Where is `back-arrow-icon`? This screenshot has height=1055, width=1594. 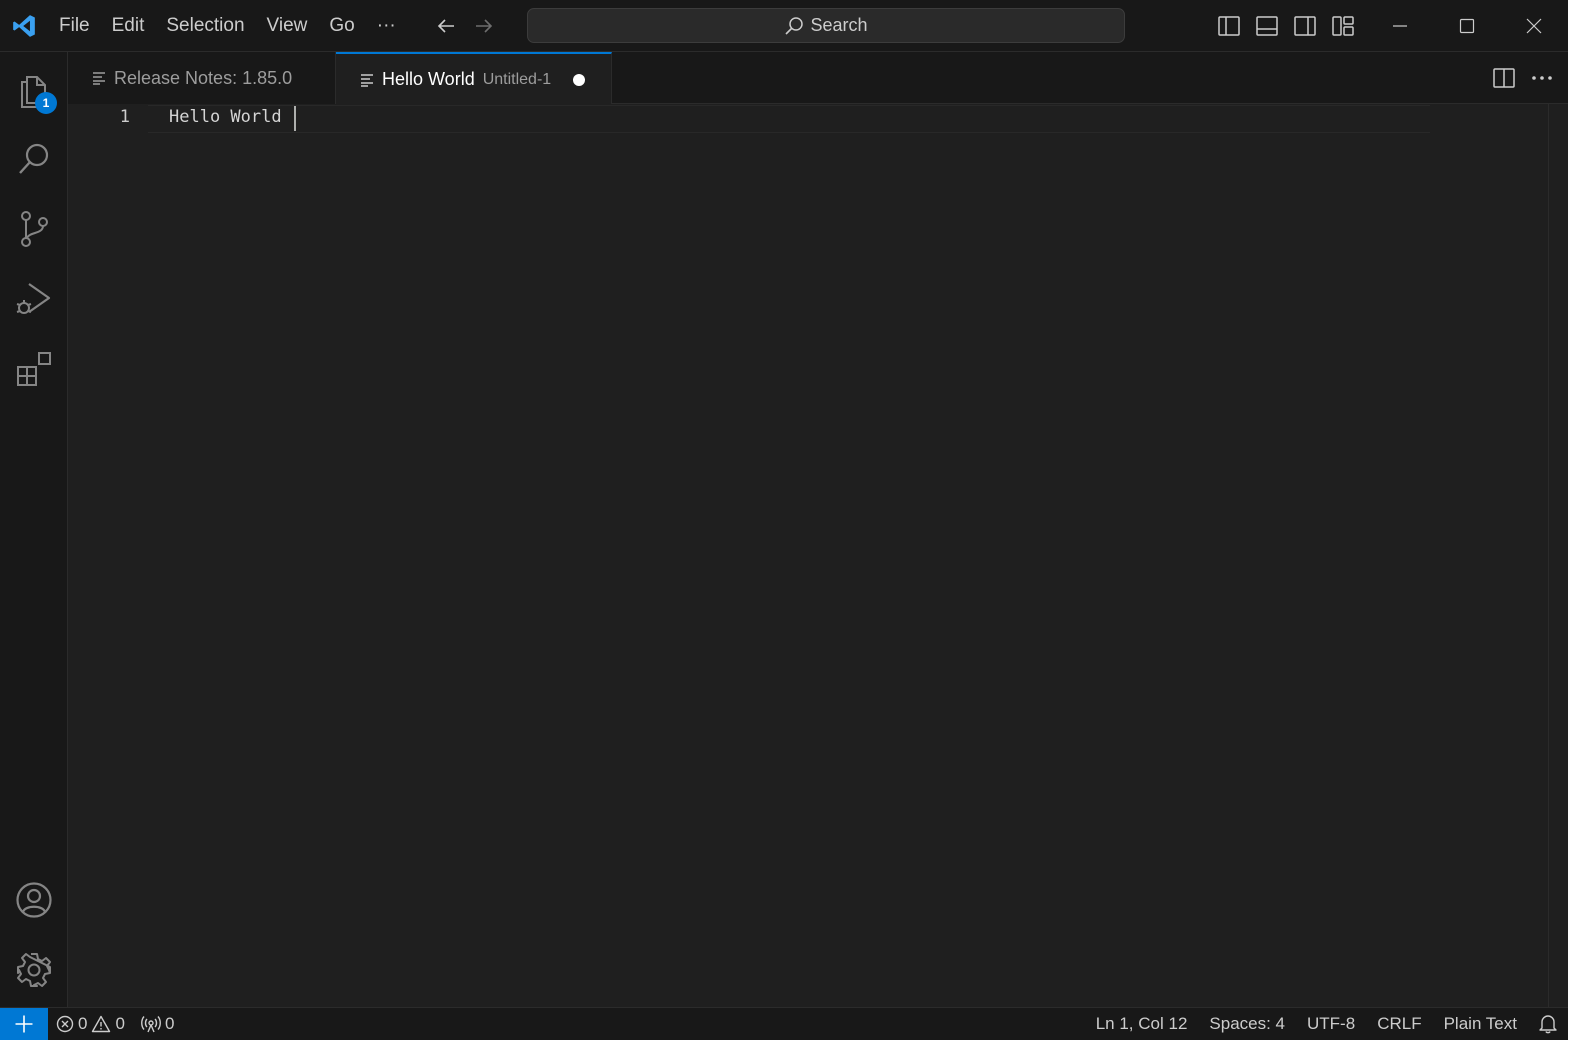
back-arrow-icon is located at coordinates (446, 26).